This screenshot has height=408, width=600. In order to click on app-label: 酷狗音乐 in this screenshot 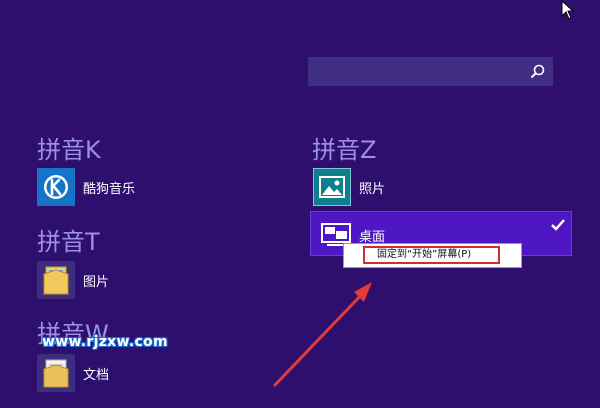, I will do `click(109, 189)`.